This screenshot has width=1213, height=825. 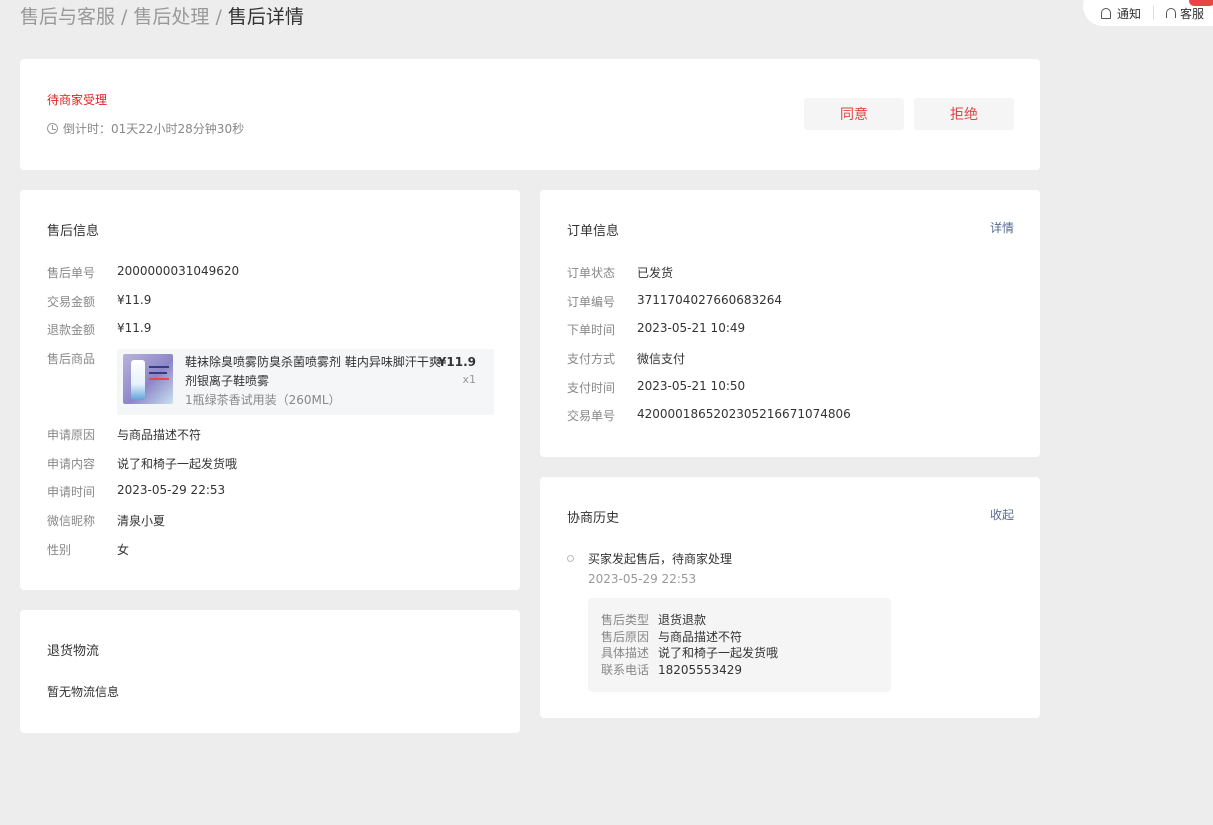 What do you see at coordinates (265, 17) in the screenshot?
I see `breadcrumb-current: 售后详情` at bounding box center [265, 17].